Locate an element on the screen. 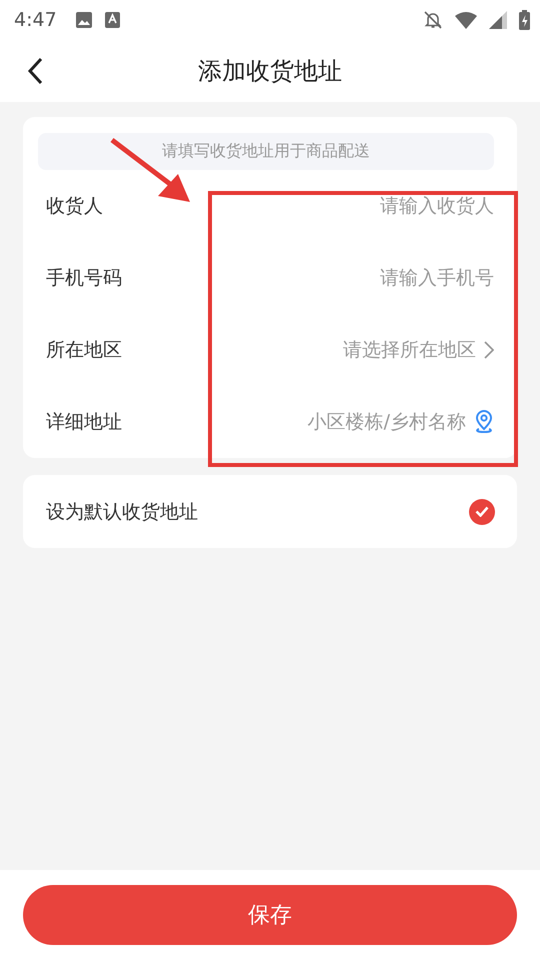 This screenshot has height=960, width=540. field-label: 收货人 is located at coordinates (75, 206).